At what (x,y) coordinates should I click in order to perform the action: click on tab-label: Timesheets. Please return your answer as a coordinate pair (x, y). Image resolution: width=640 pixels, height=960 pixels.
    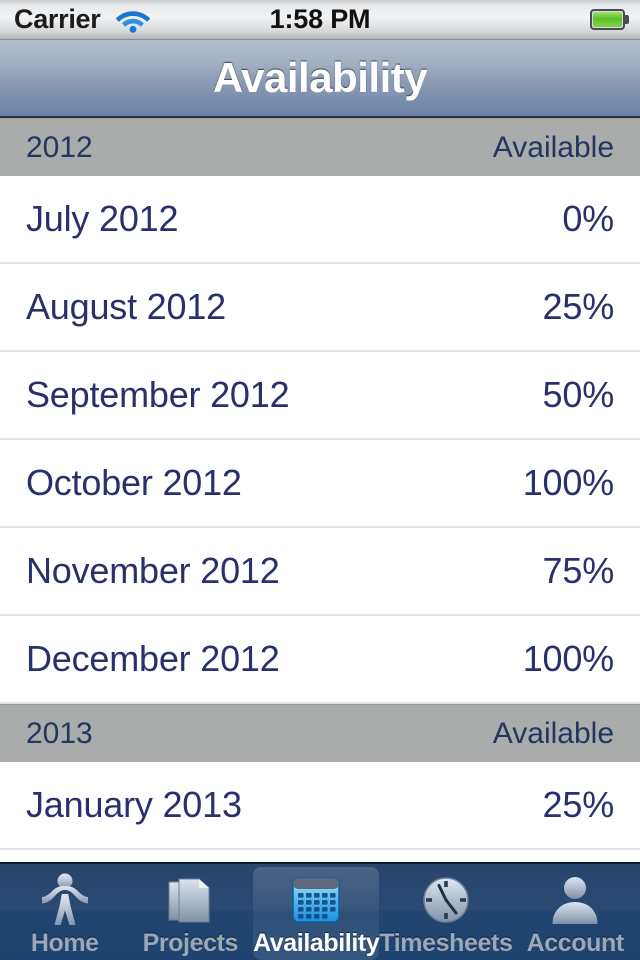
    Looking at the image, I should click on (446, 943).